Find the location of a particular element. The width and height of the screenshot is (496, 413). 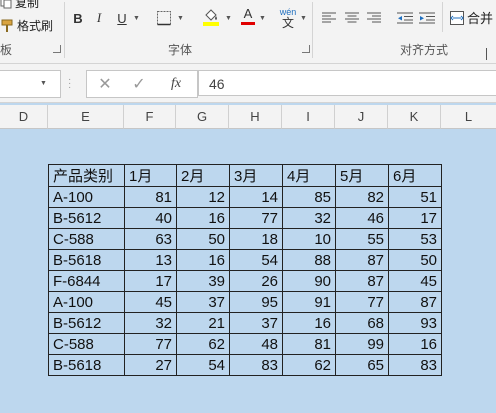

increase-indent-button is located at coordinates (427, 18).